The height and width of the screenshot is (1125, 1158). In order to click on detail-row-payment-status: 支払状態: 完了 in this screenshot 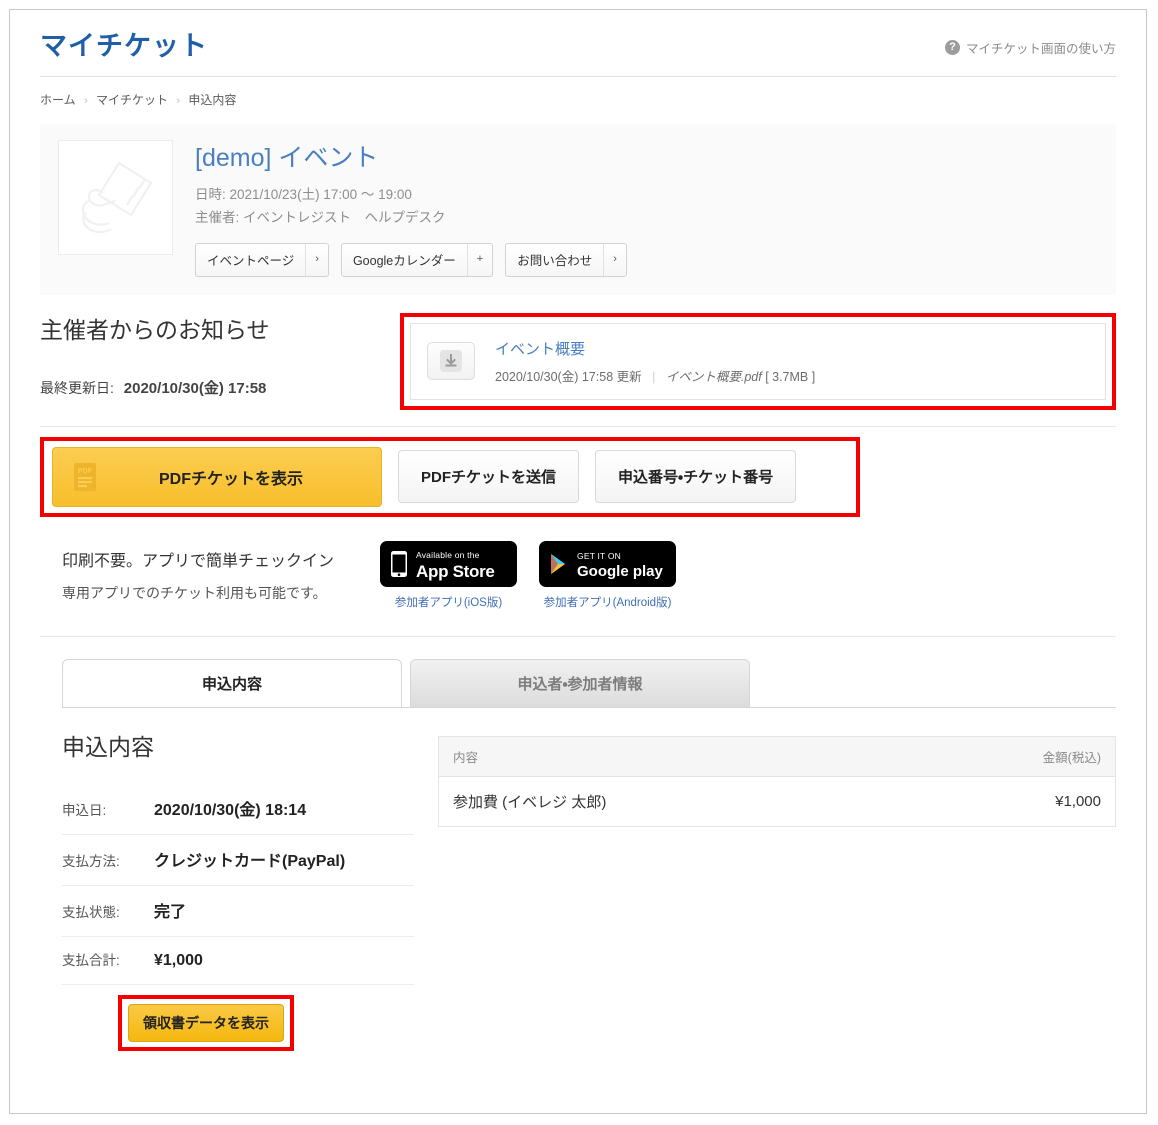, I will do `click(238, 911)`.